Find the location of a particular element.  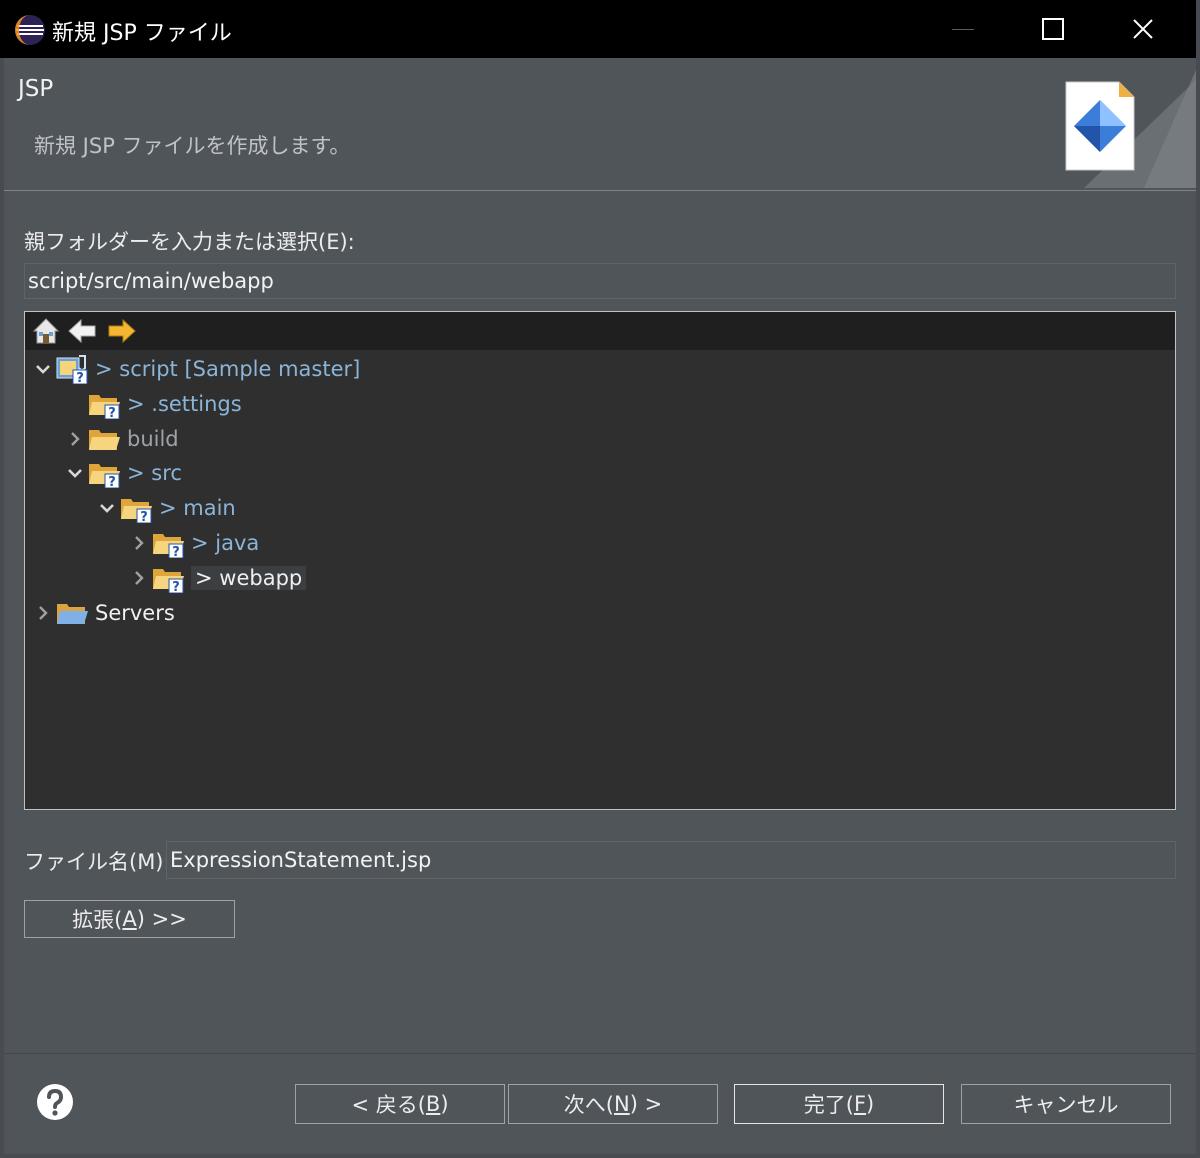

advanced-label-prefix: 拡張( is located at coordinates (97, 920).